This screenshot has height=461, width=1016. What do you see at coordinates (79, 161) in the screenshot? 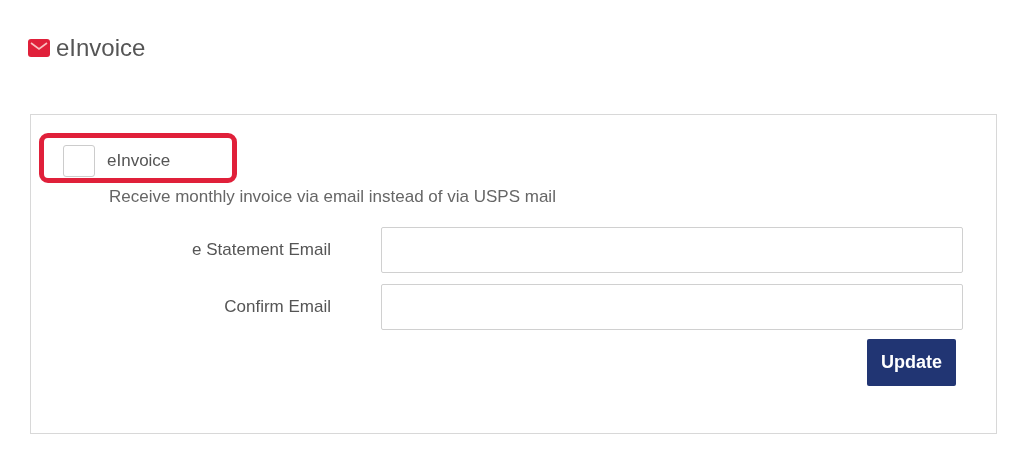
I see `checkbox` at bounding box center [79, 161].